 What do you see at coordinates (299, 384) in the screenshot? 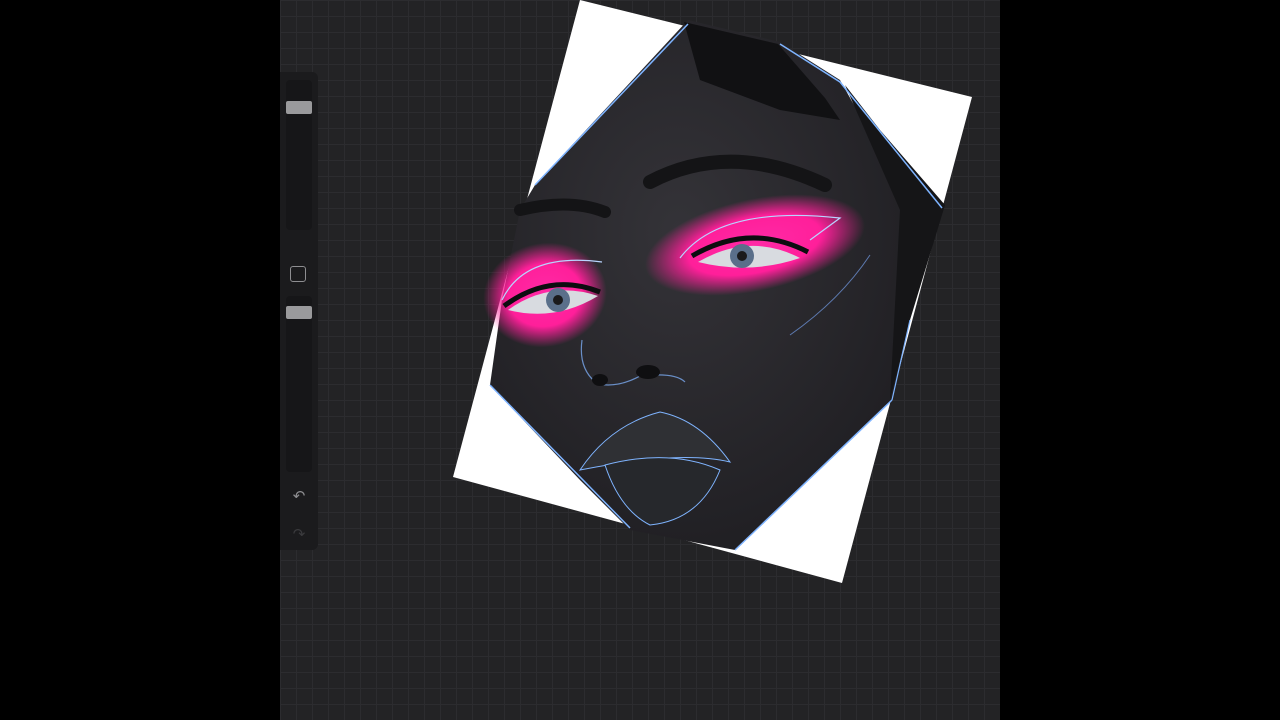
I see `brush-opacity-slider` at bounding box center [299, 384].